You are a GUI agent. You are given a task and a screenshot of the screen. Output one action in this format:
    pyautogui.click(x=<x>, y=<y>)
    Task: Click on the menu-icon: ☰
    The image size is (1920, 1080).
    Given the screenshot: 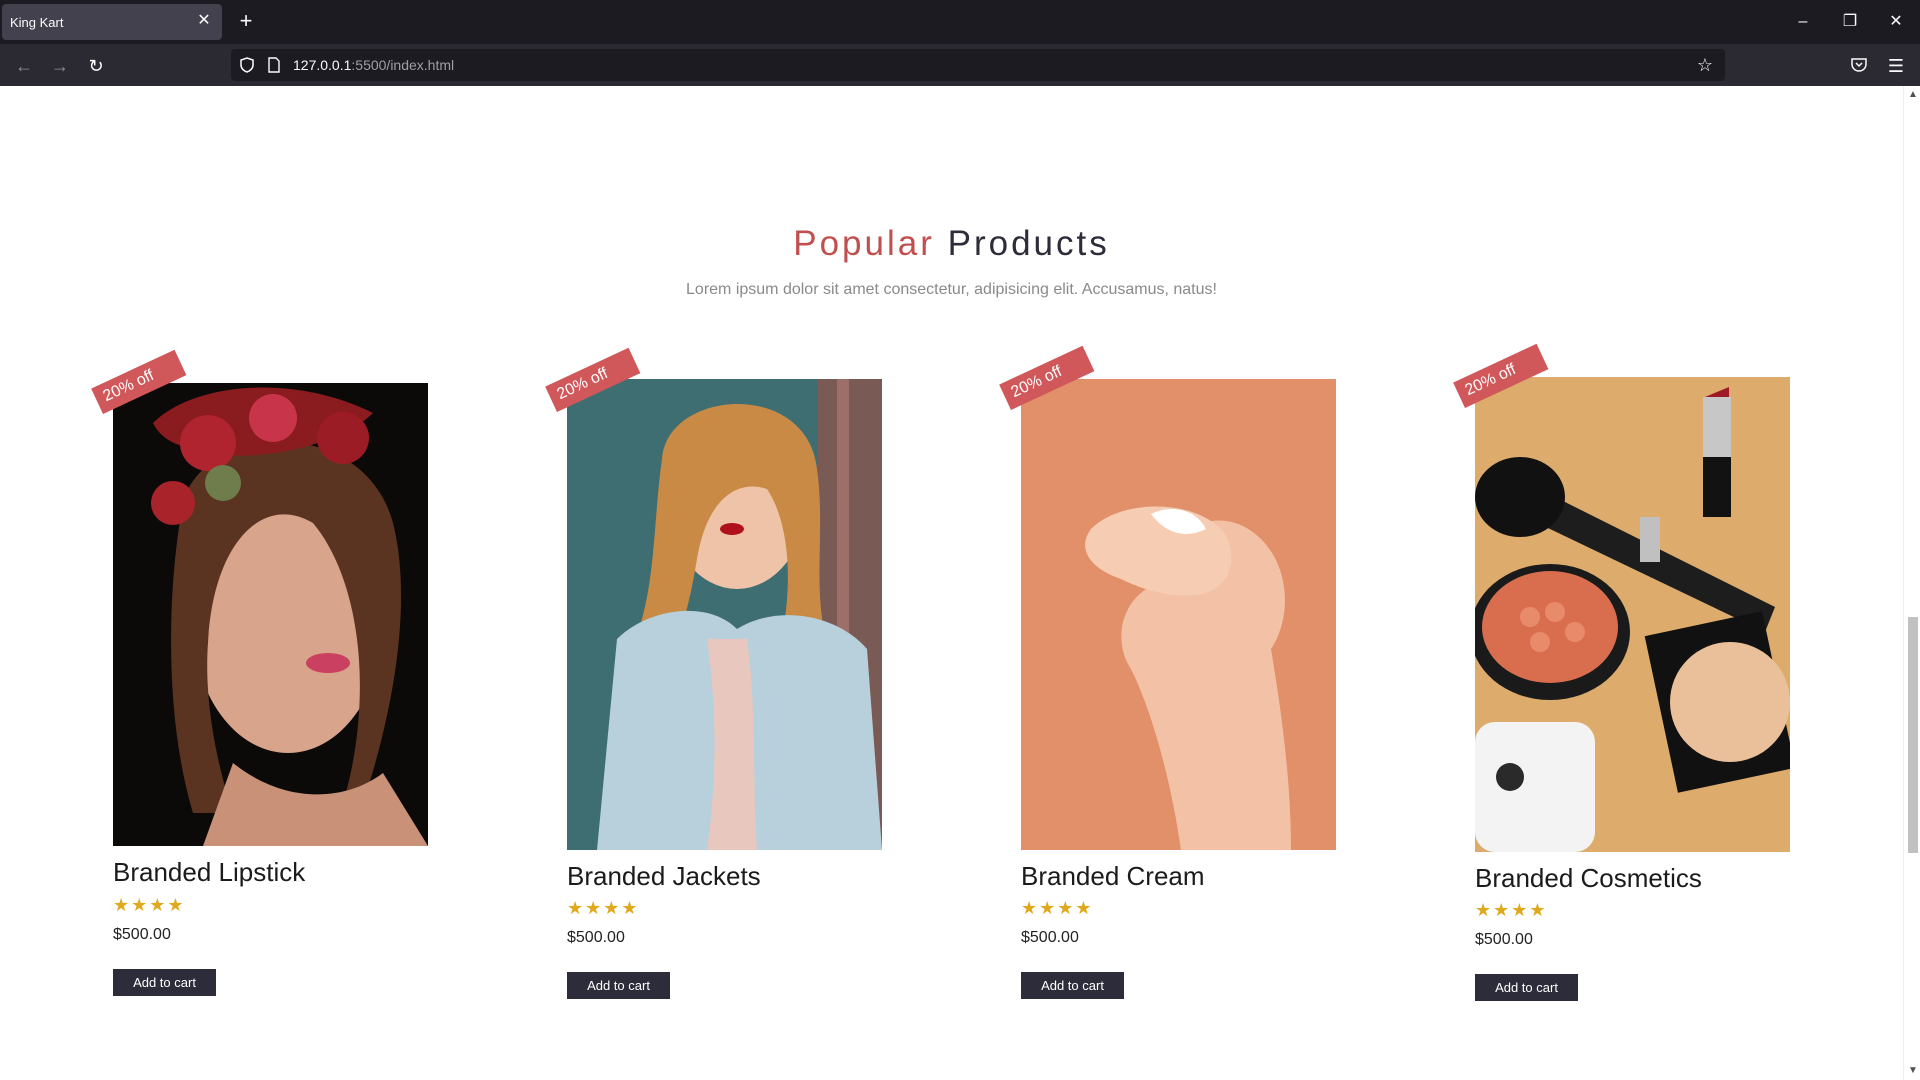 What is the action you would take?
    pyautogui.click(x=1896, y=66)
    